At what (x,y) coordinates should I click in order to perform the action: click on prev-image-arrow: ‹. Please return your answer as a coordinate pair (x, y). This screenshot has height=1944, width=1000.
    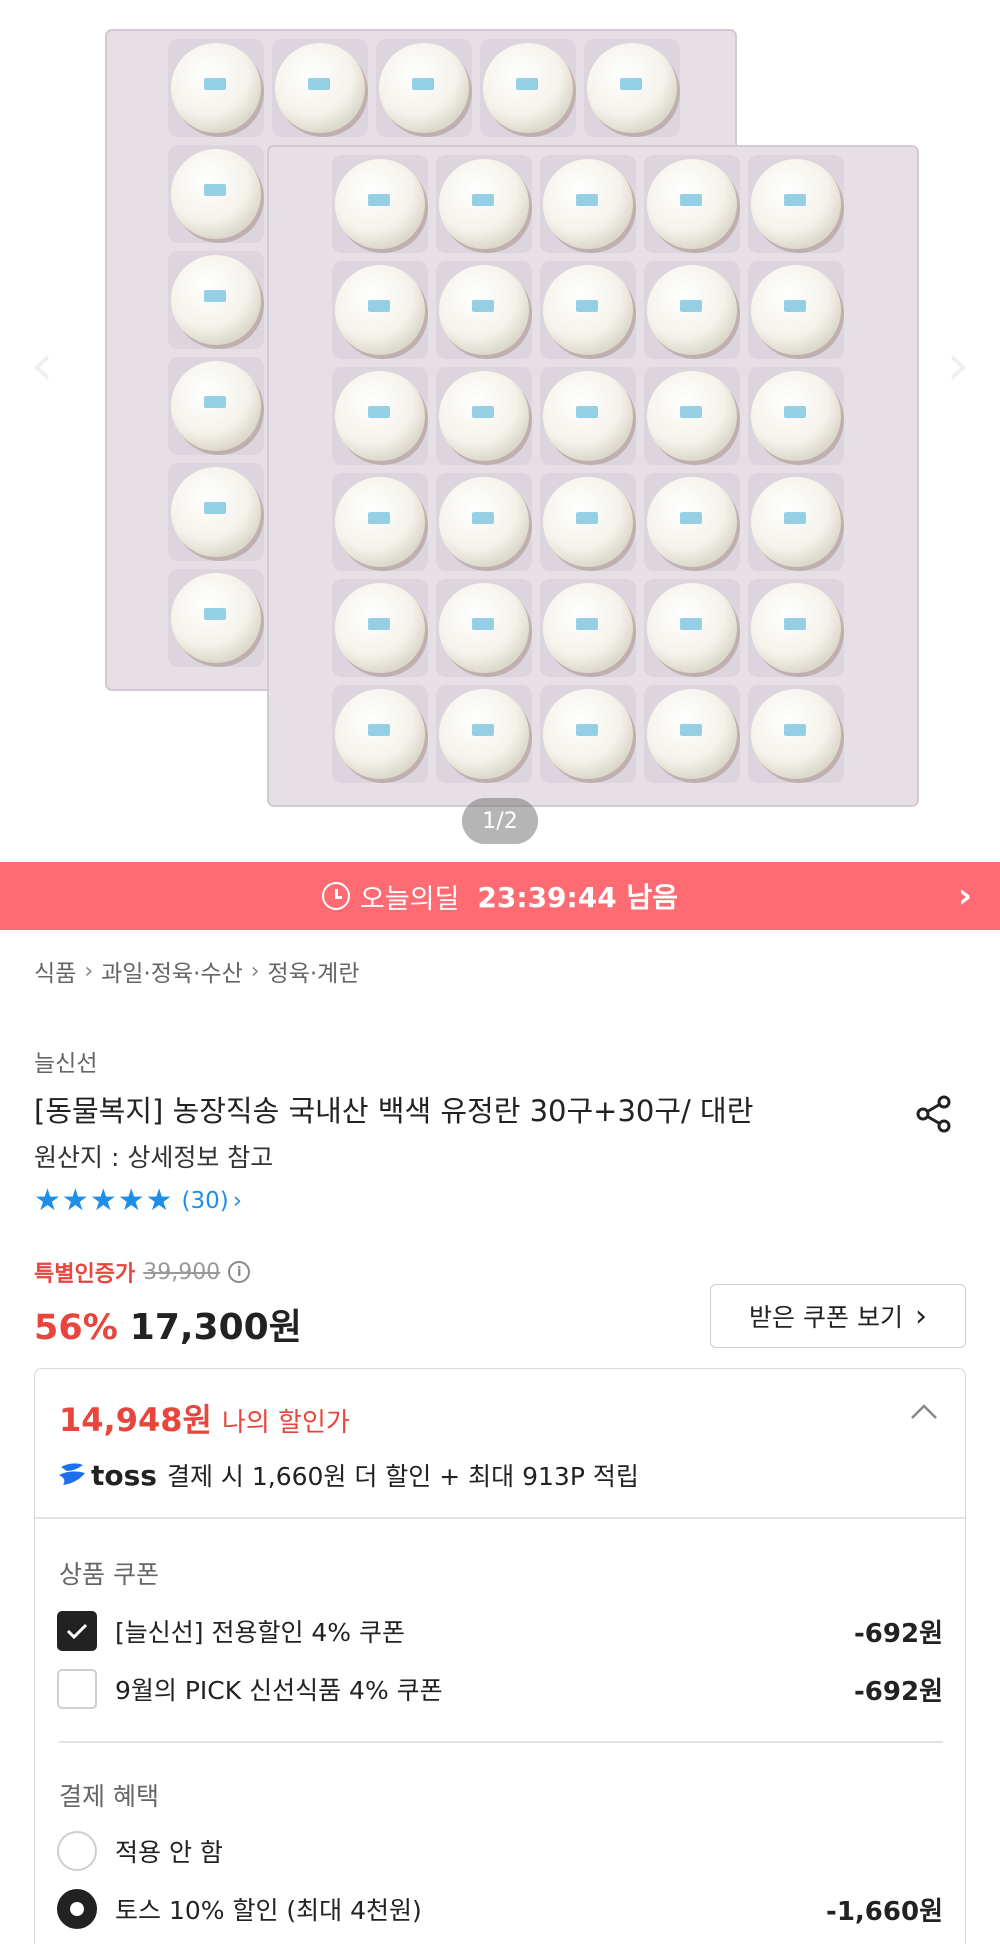
    Looking at the image, I should click on (42, 365).